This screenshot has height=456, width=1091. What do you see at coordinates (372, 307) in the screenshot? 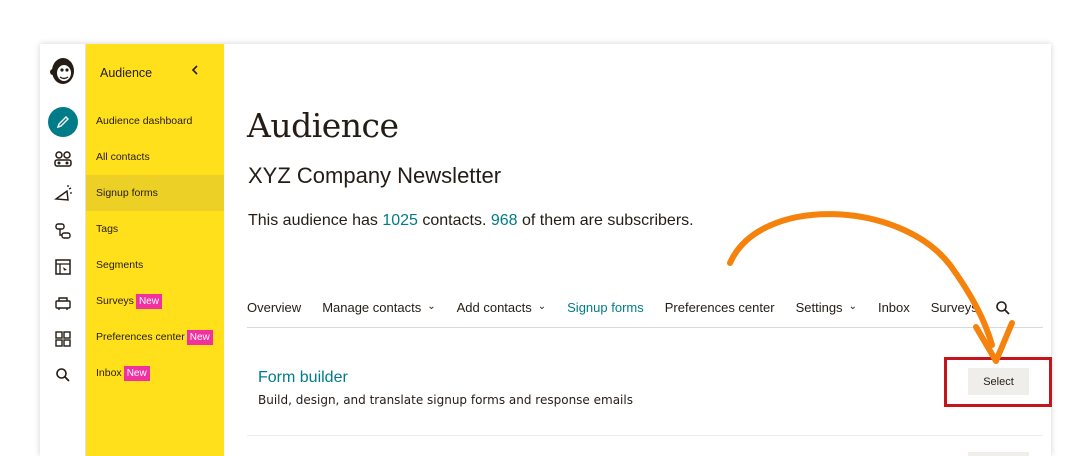
I see `tab-label: Manage contacts` at bounding box center [372, 307].